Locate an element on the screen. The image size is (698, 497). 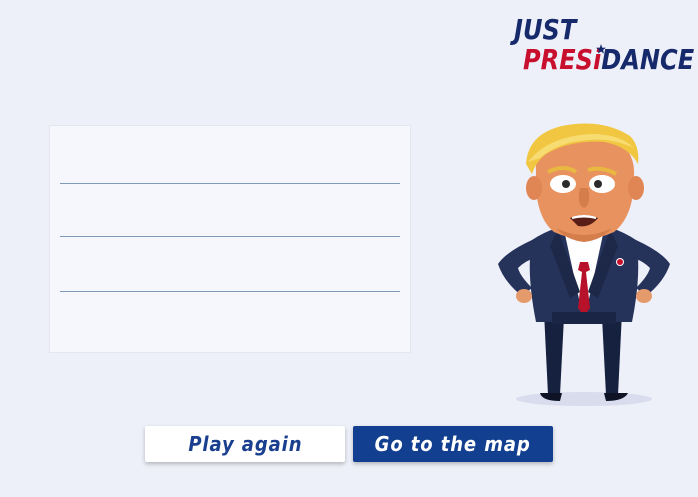
play-again-label: Play again is located at coordinates (245, 444).